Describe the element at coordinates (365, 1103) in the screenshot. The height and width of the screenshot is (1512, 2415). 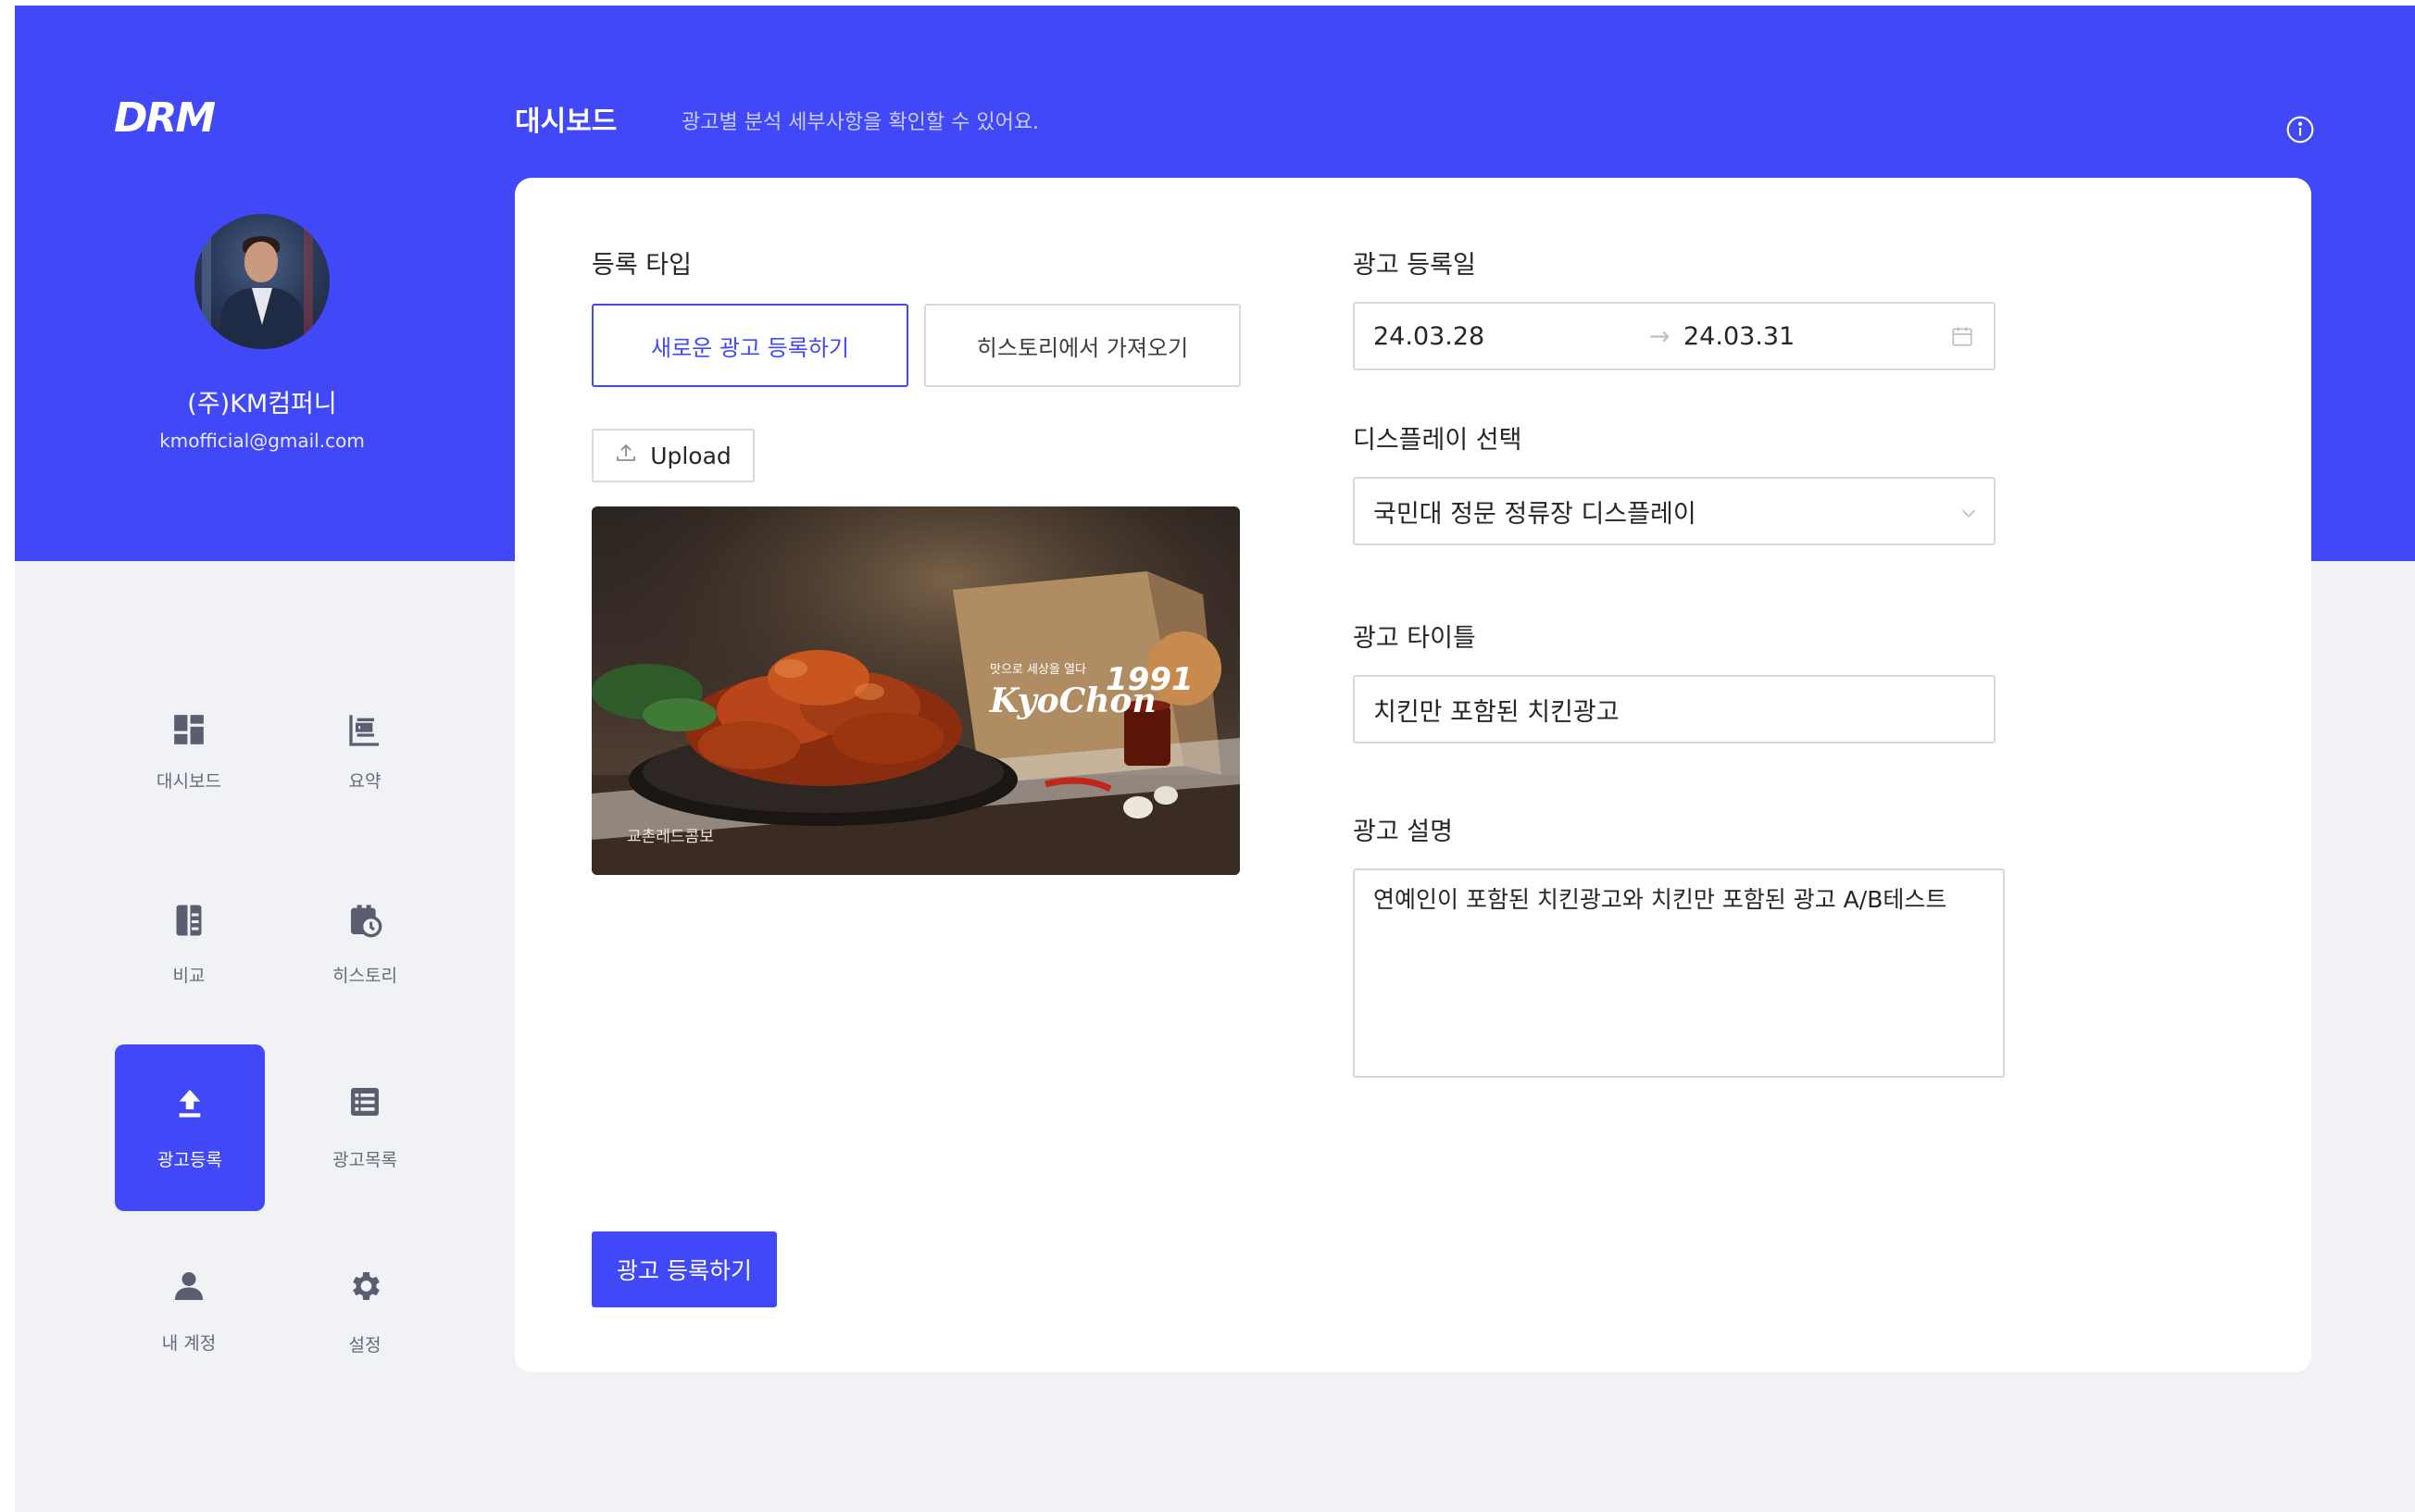
I see `list-icon` at that location.